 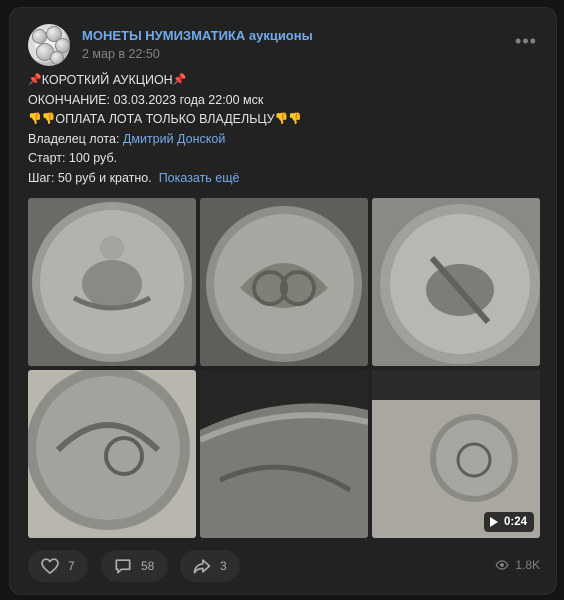 I want to click on play-icon, so click(x=493, y=522).